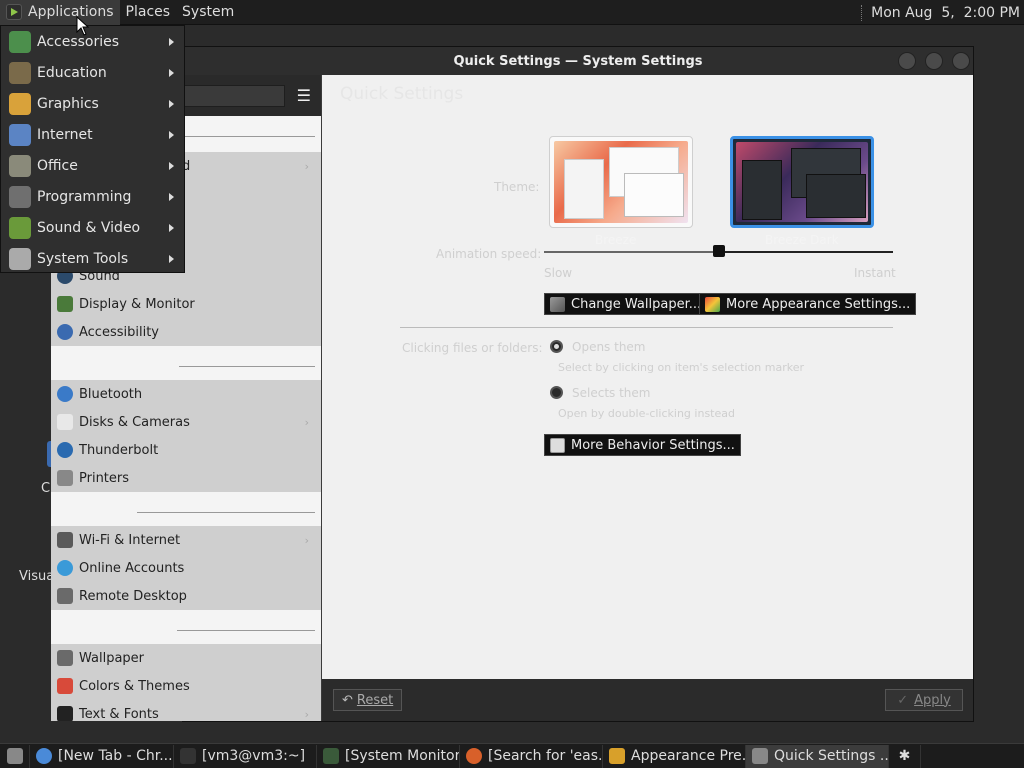 The height and width of the screenshot is (768, 1024). What do you see at coordinates (65, 134) in the screenshot?
I see `menu-item-label: Internet` at bounding box center [65, 134].